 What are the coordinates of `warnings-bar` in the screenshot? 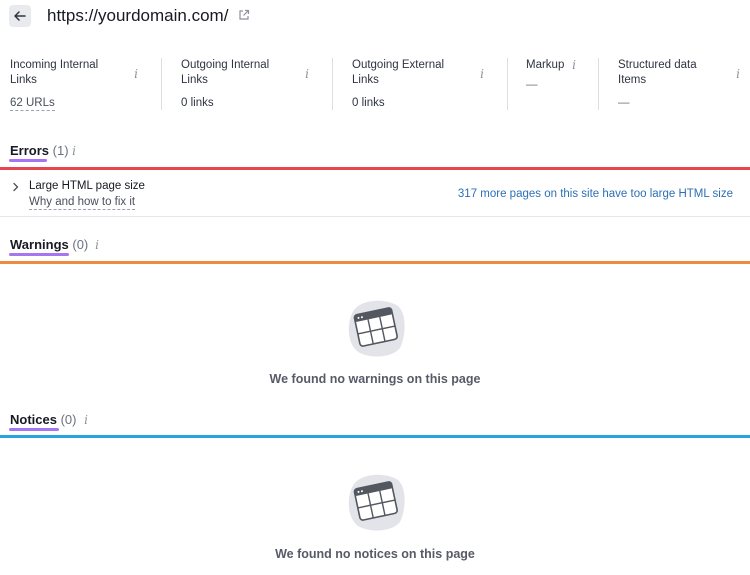 It's located at (375, 262).